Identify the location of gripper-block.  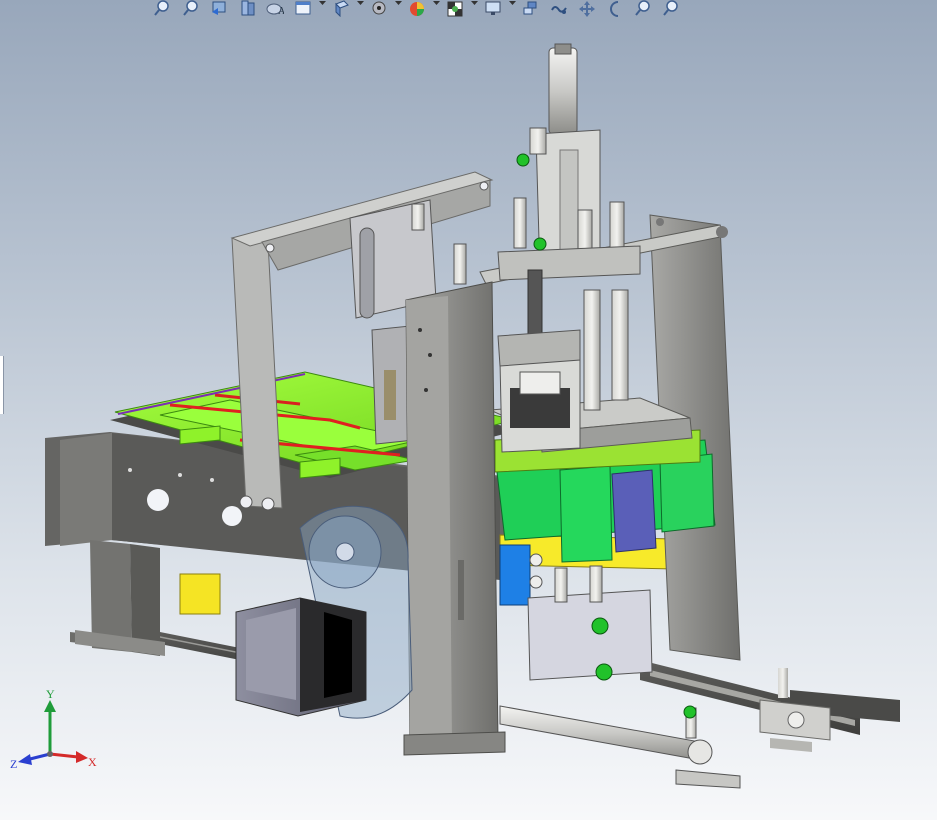
(539, 391).